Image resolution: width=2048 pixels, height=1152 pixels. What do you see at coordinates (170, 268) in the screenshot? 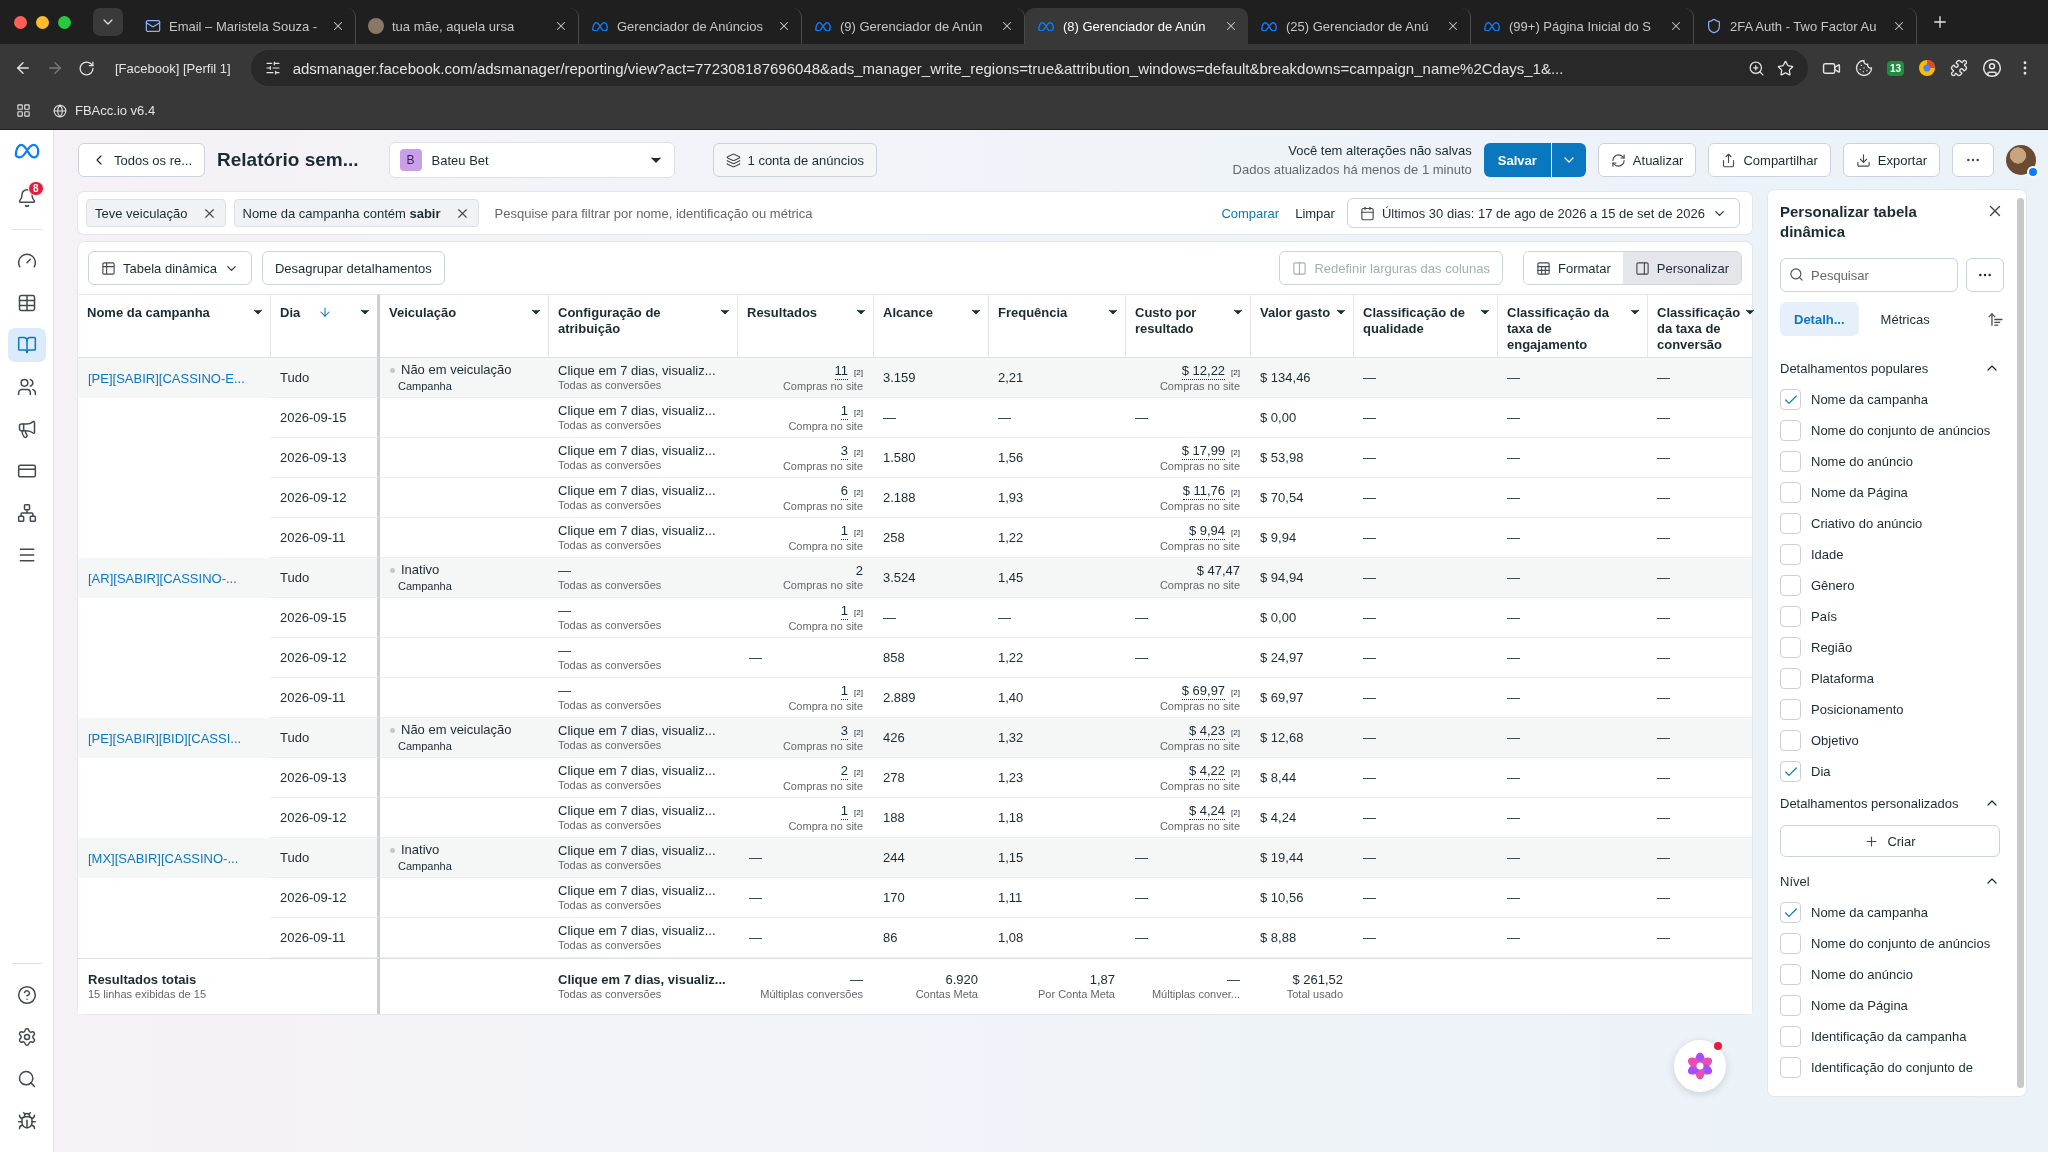
I see `pivot-table-button: Tabela dinâmica` at bounding box center [170, 268].